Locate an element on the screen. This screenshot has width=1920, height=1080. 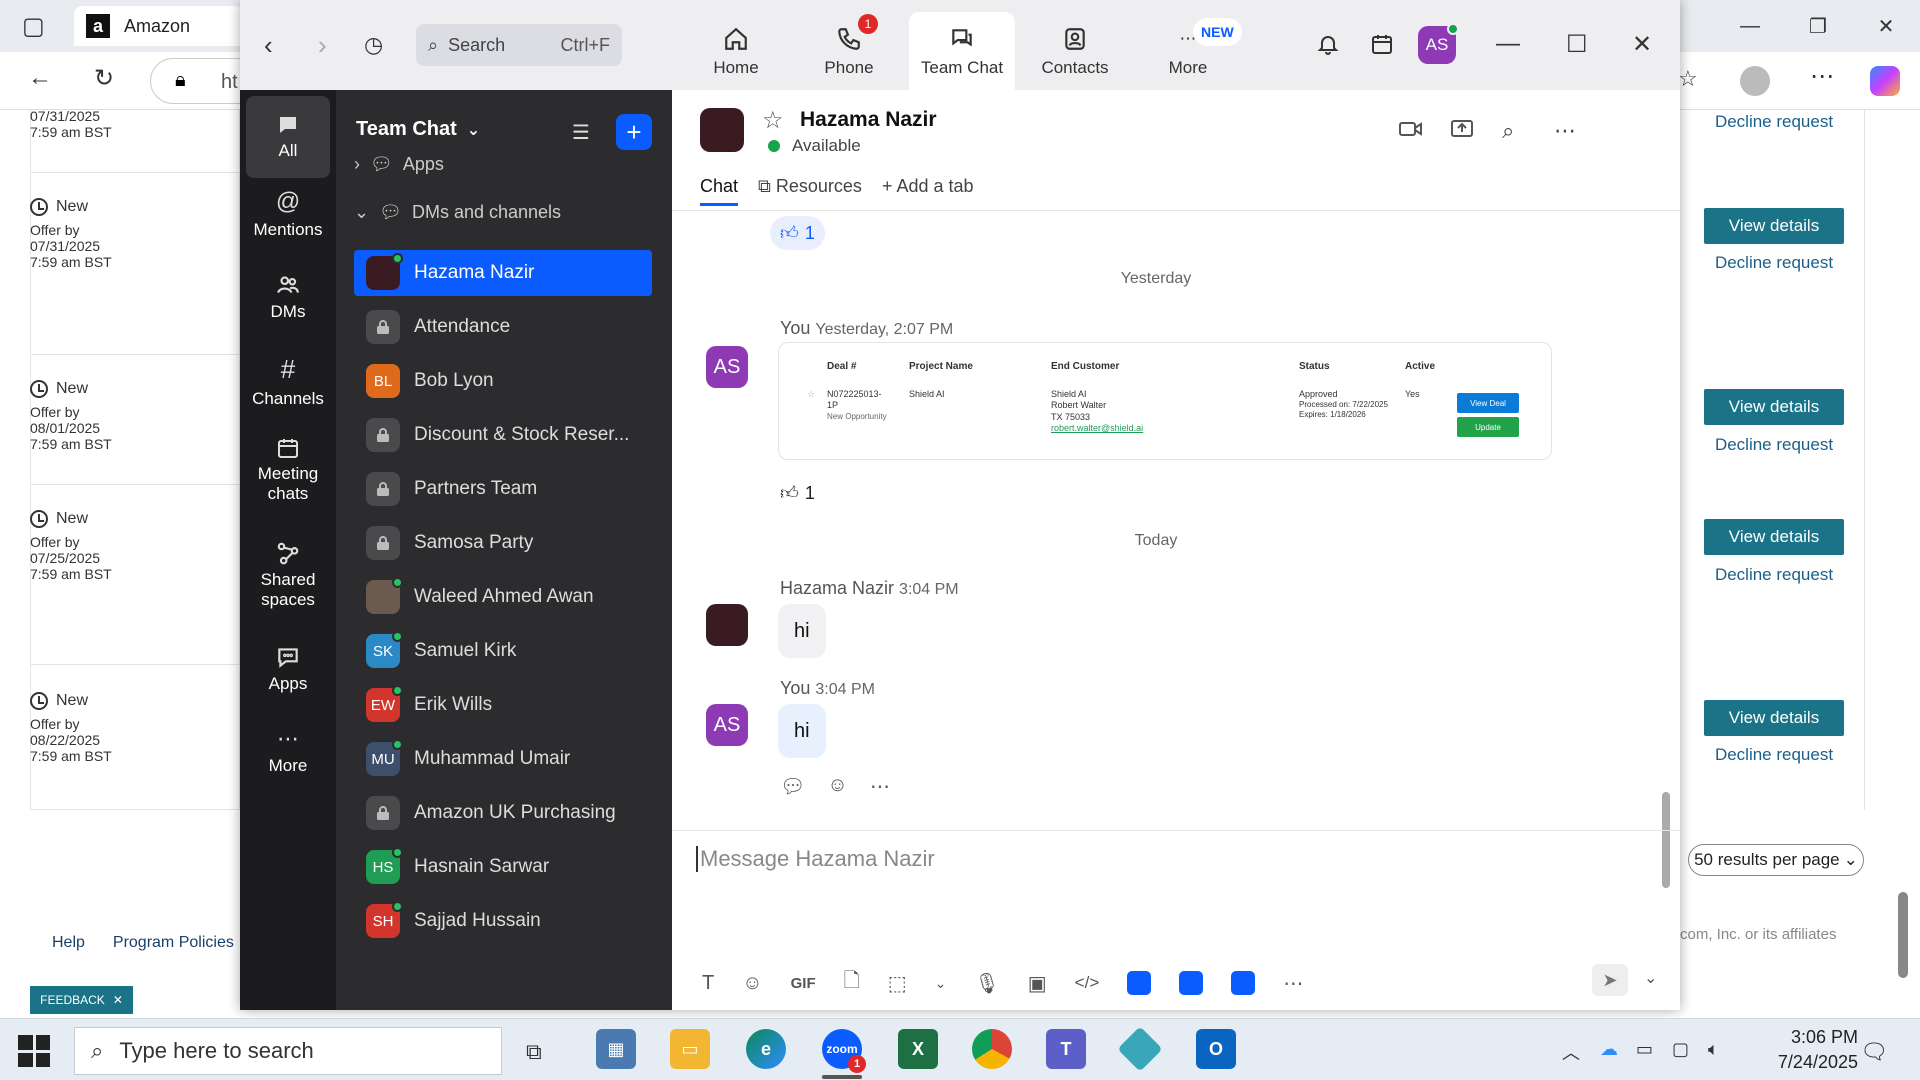
calculator-app-icon: ▦ is located at coordinates (616, 1049).